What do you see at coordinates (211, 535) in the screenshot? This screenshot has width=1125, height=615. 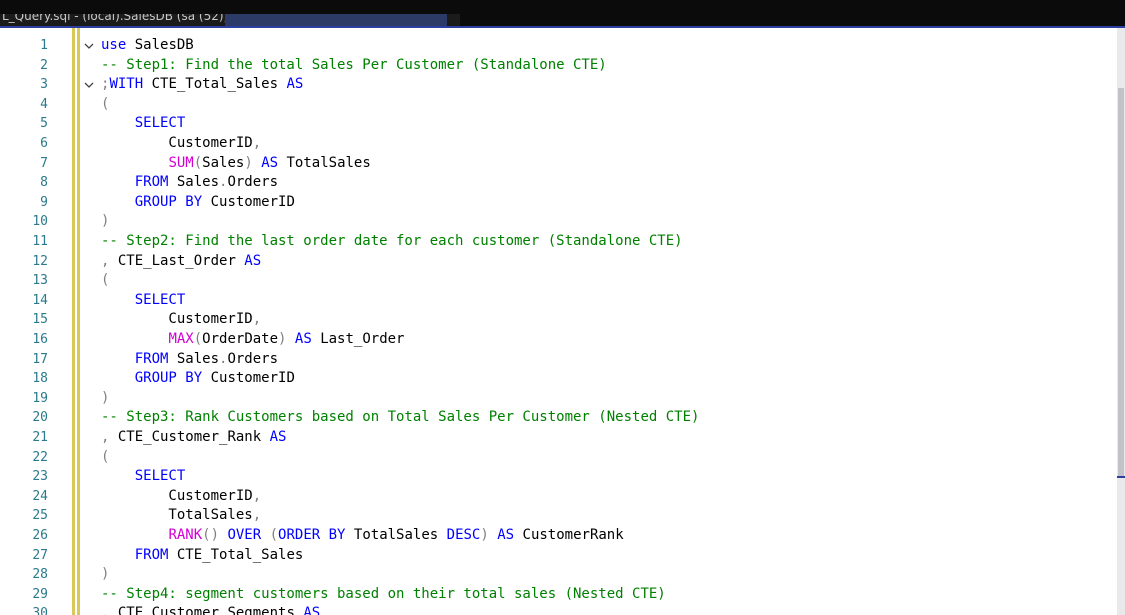 I see `sql-punctuation: ()` at bounding box center [211, 535].